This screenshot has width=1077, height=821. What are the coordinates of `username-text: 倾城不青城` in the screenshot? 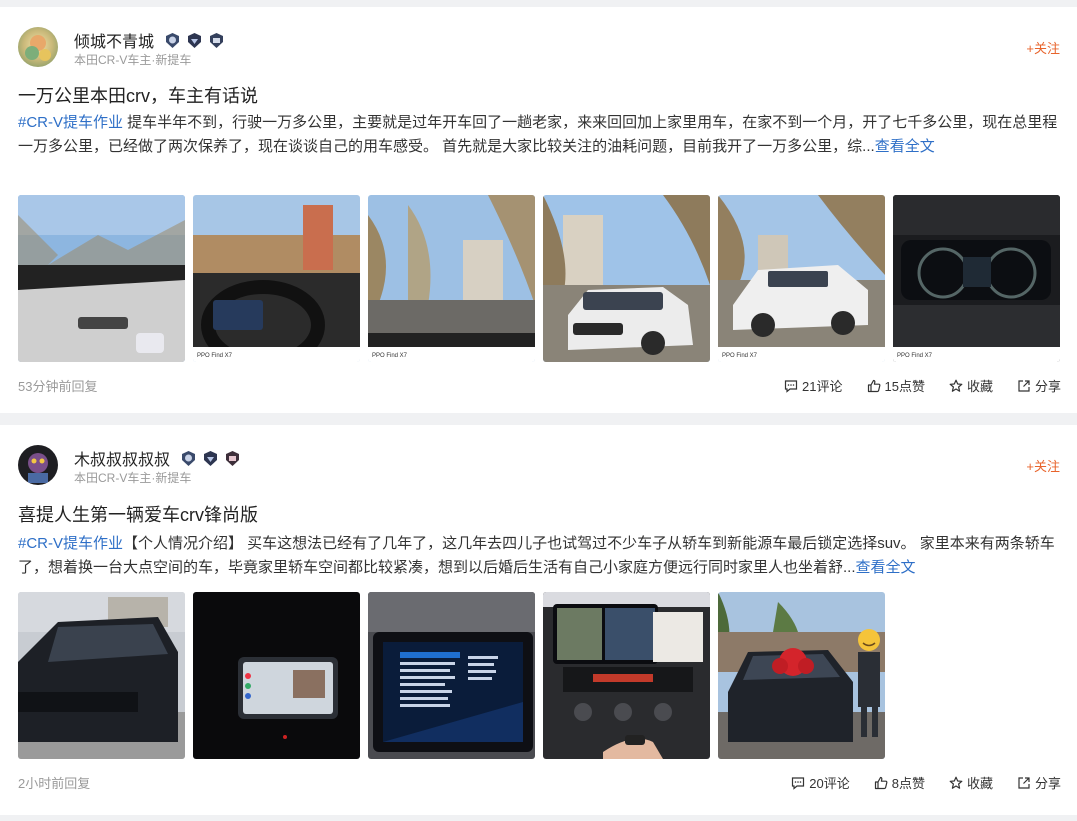 It's located at (114, 40).